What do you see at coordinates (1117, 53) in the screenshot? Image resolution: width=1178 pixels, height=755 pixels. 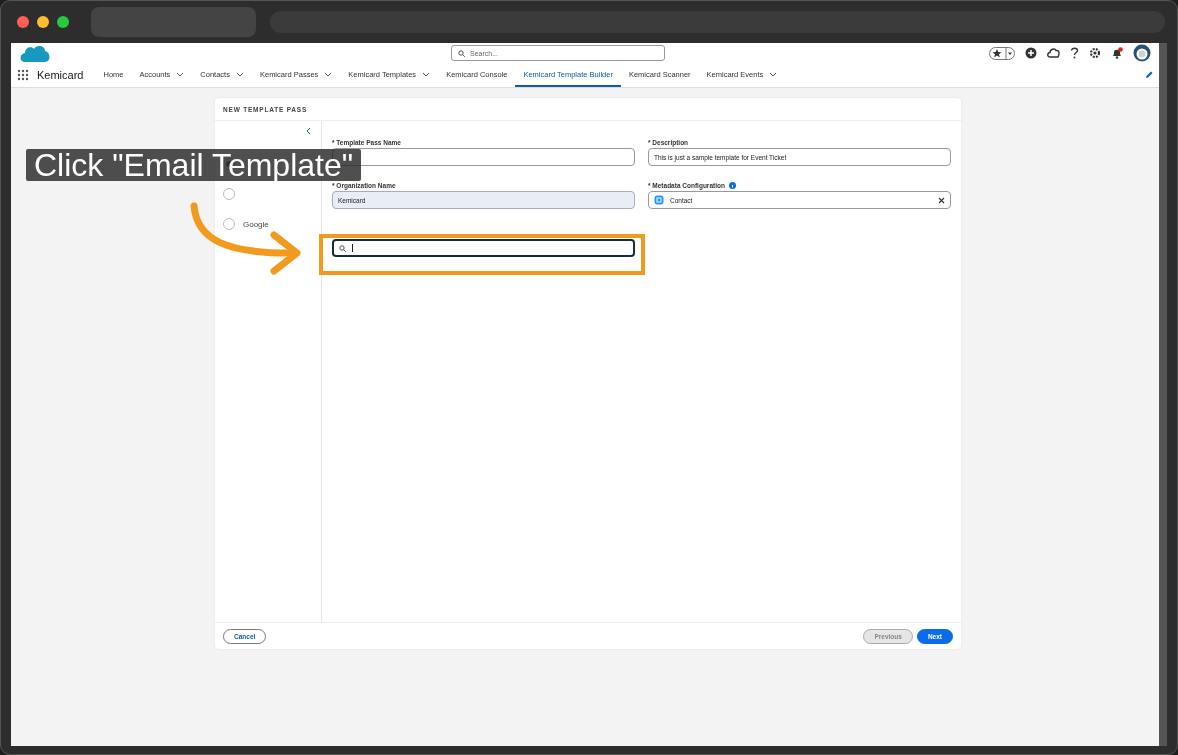 I see `bell-icon` at bounding box center [1117, 53].